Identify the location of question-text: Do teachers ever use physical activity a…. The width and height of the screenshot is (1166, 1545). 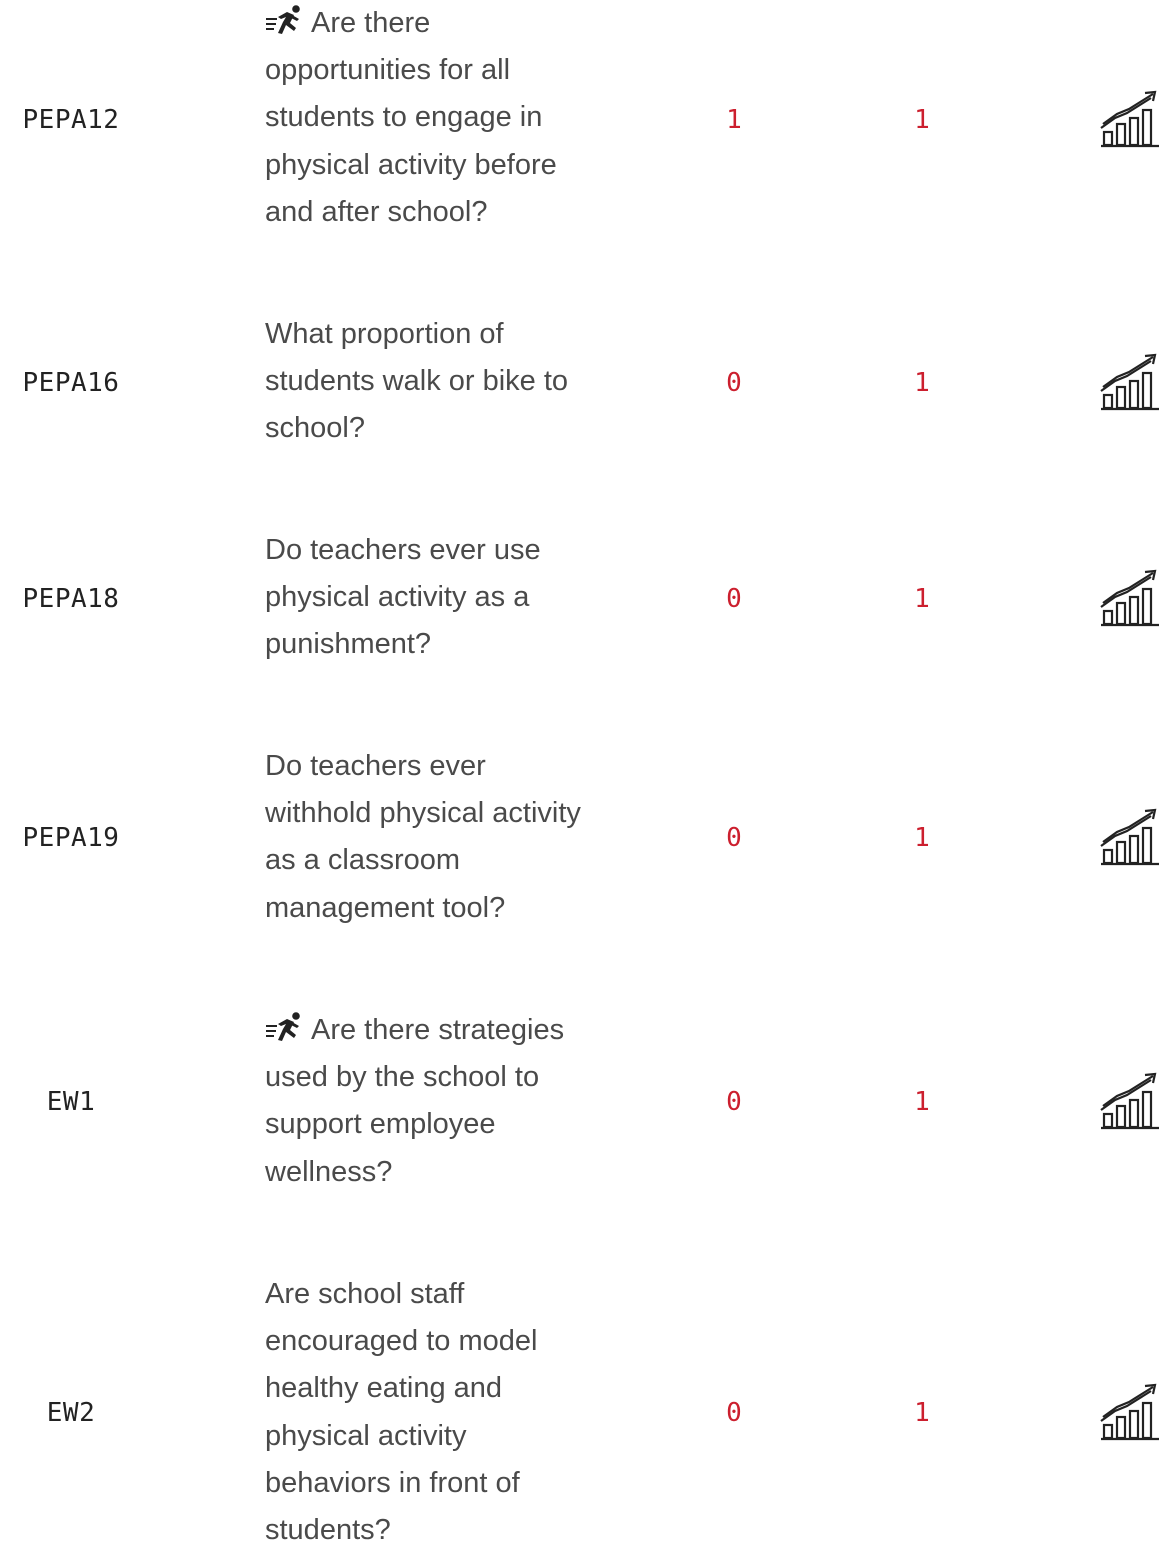
(430, 598).